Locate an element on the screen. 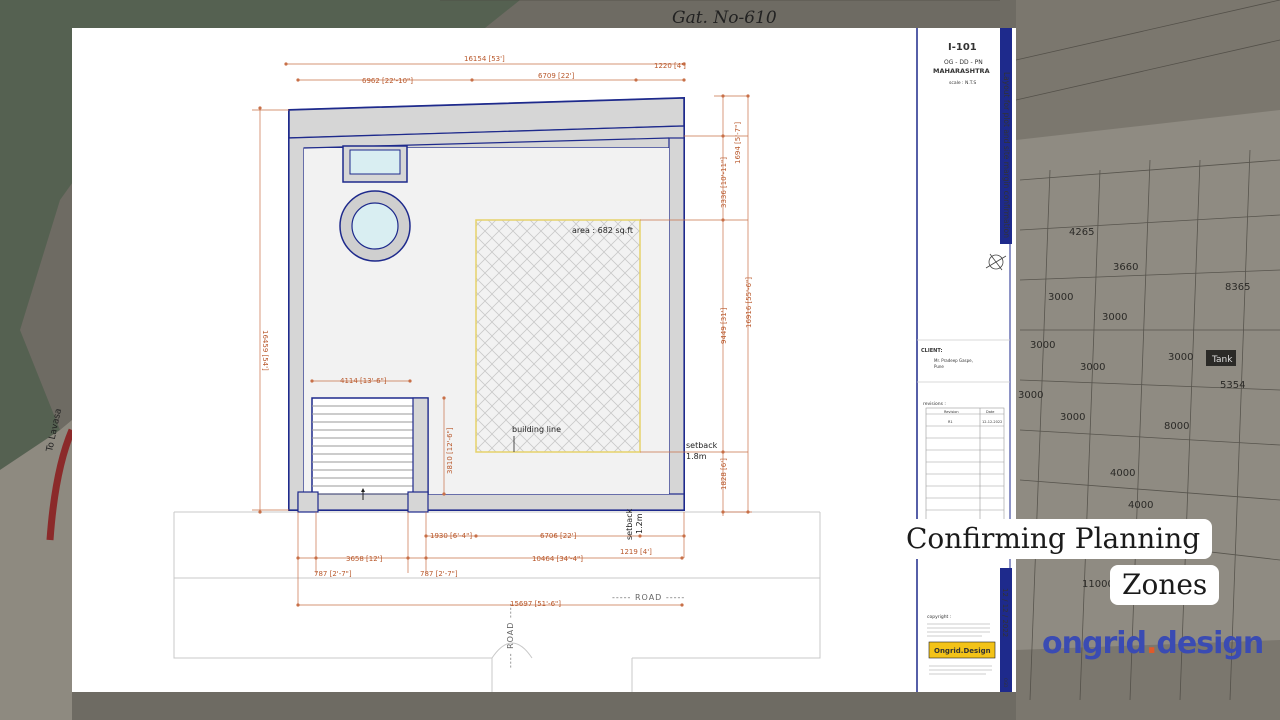 The image size is (1280, 720). bottom-wall is located at coordinates (491, 502).